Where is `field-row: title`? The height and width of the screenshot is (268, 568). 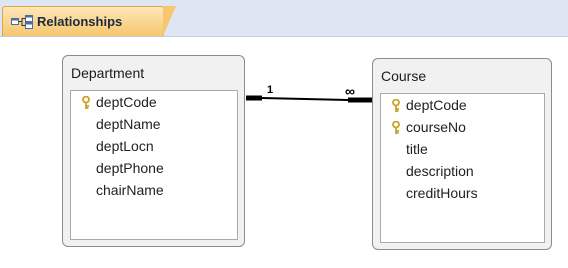
field-row: title is located at coordinates (462, 150).